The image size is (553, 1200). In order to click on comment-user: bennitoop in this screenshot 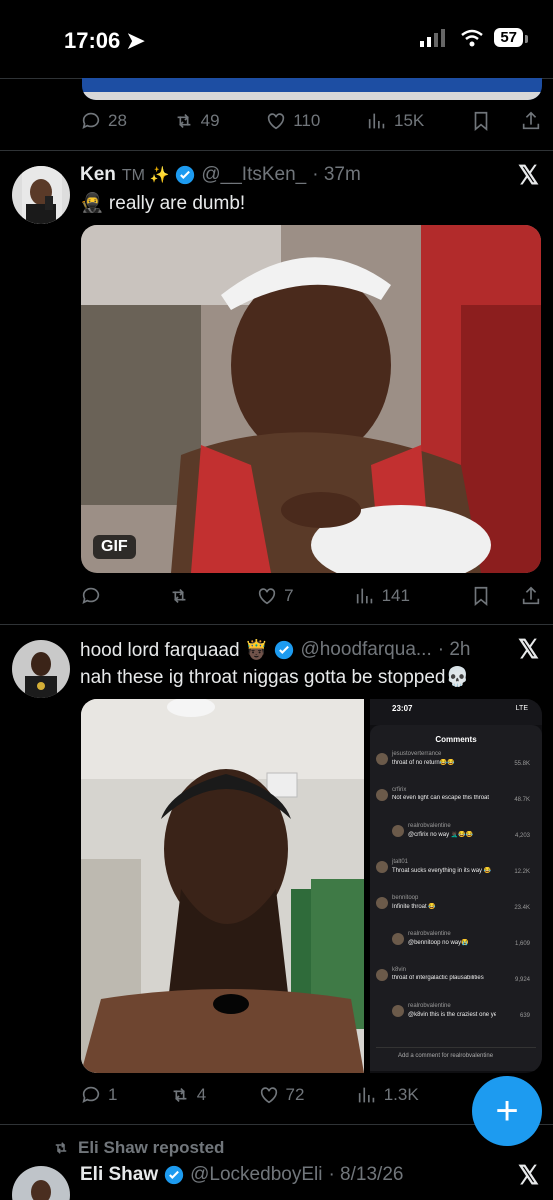, I will do `click(405, 898)`.